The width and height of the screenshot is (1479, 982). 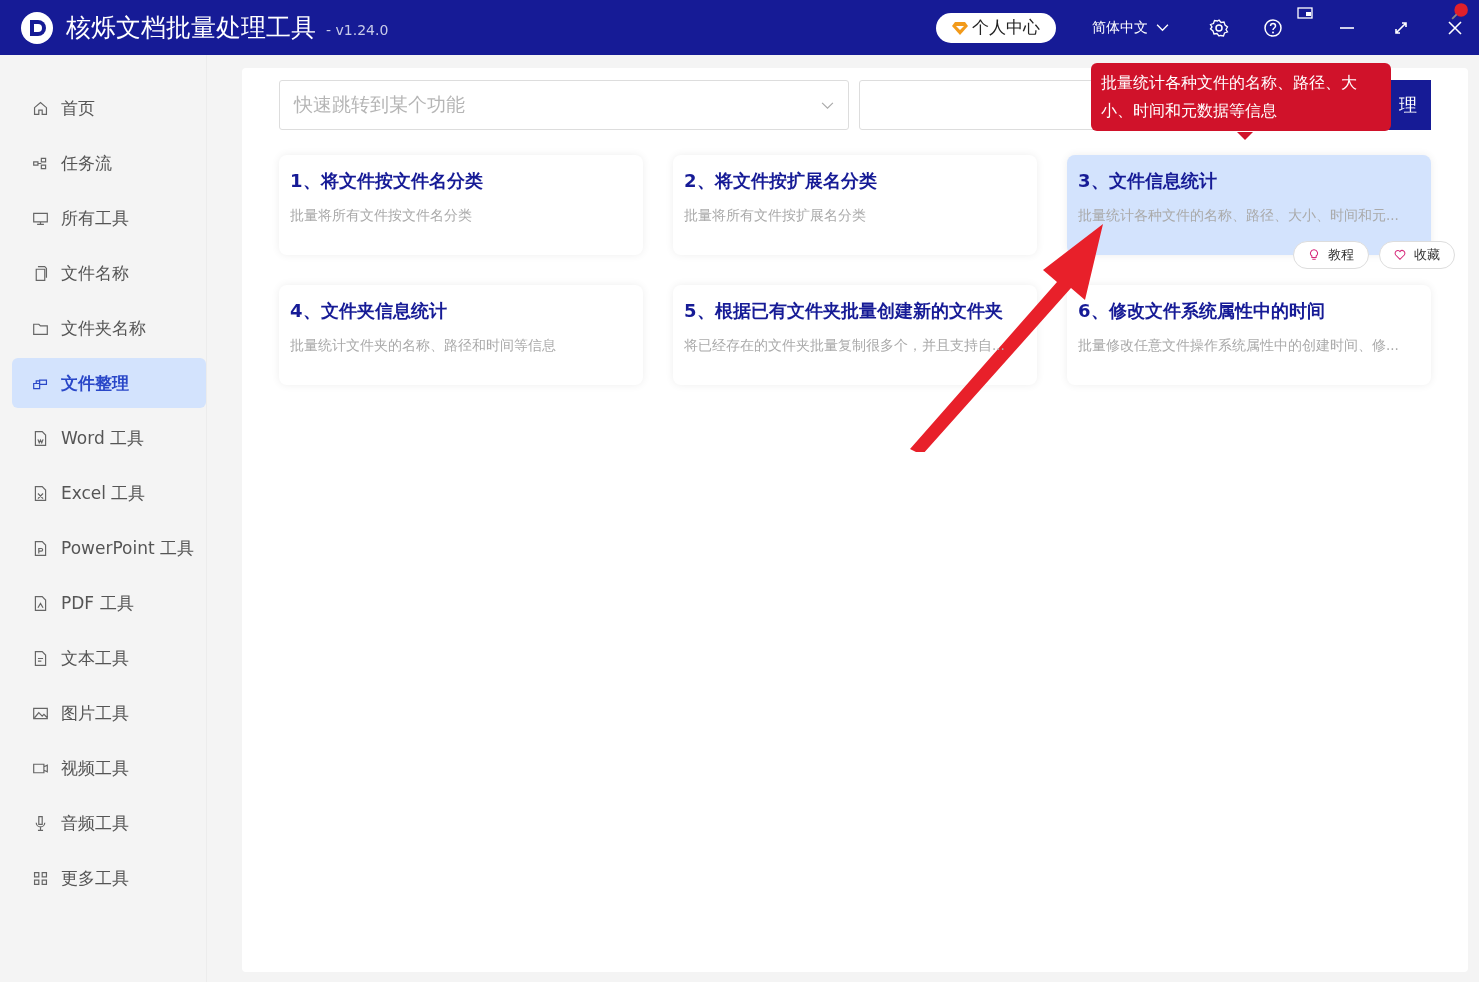 I want to click on sidebar-item: PowerPoint 工具, so click(x=109, y=548).